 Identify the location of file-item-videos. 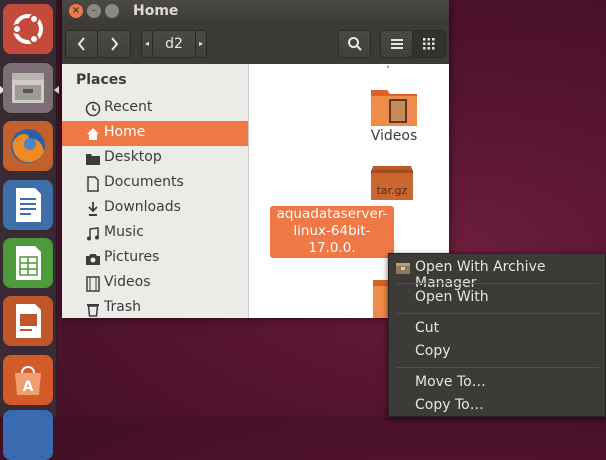
(394, 107).